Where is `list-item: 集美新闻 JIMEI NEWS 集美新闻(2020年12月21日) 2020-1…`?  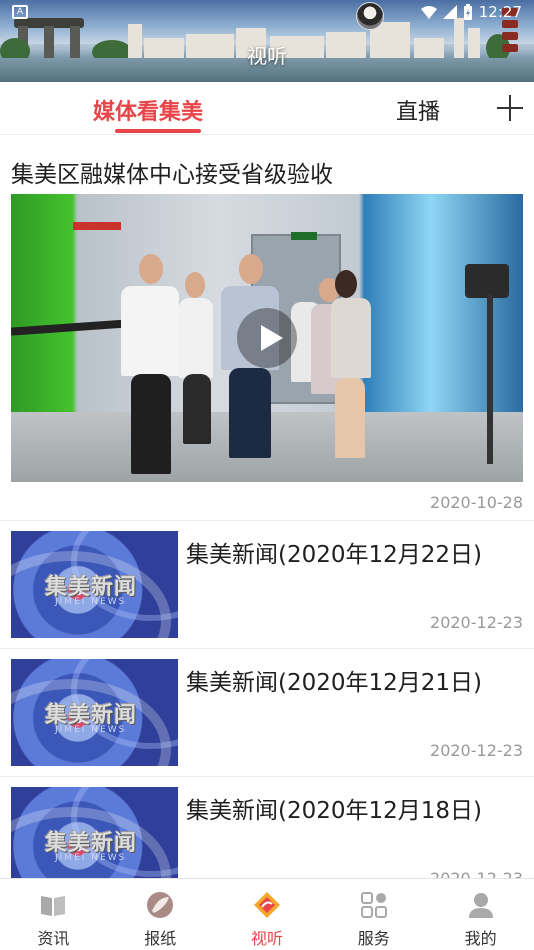 list-item: 集美新闻 JIMEI NEWS 集美新闻(2020年12月21日) 2020-1… is located at coordinates (267, 713).